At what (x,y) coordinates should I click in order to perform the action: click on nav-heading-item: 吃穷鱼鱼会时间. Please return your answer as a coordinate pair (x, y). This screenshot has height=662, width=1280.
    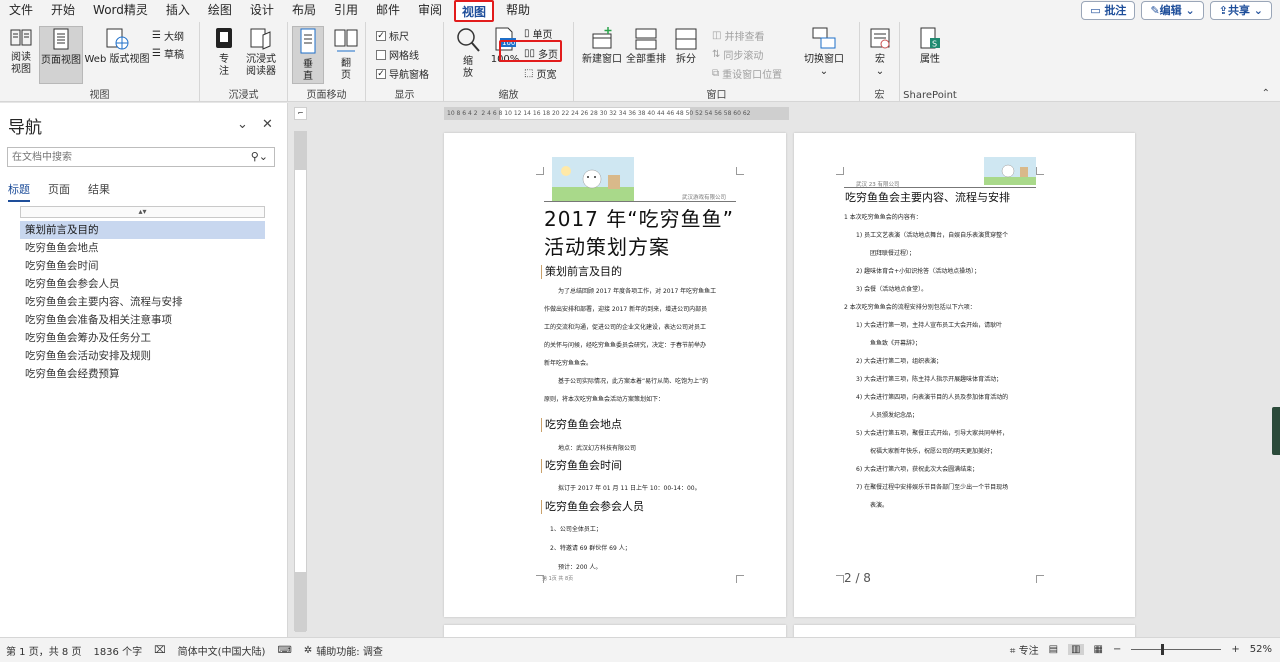
    Looking at the image, I should click on (142, 266).